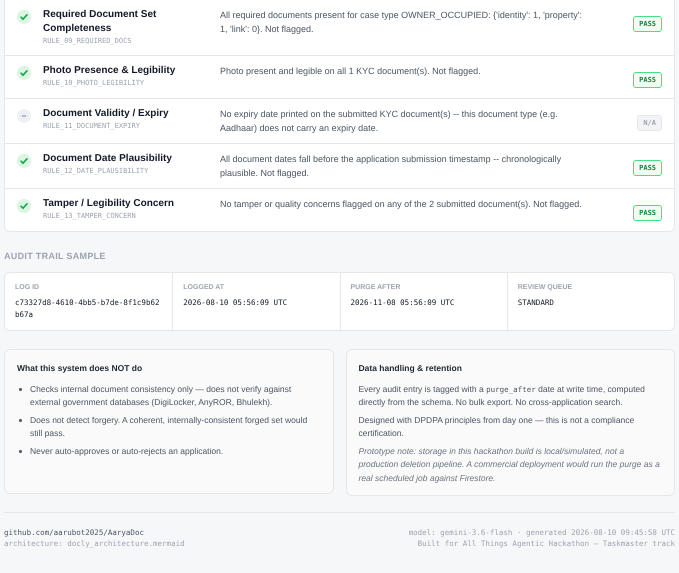 Image resolution: width=679 pixels, height=573 pixels. I want to click on rule-title: Photo Presence & Legibility, so click(109, 71).